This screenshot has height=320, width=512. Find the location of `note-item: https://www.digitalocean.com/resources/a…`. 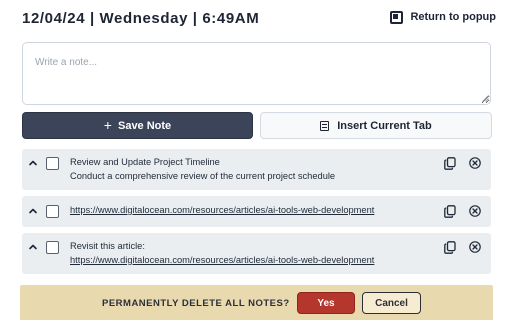

note-item: https://www.digitalocean.com/resources/a… is located at coordinates (256, 211).